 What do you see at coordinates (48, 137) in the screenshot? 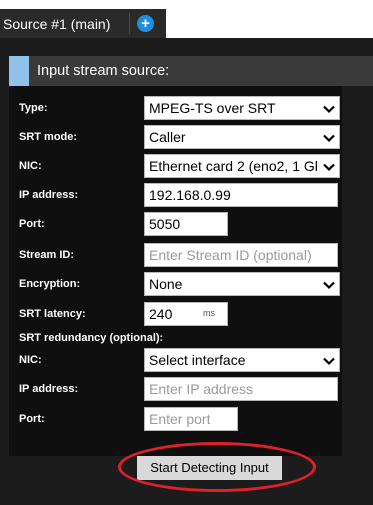
I see `srt-mode-label: SRT mode:` at bounding box center [48, 137].